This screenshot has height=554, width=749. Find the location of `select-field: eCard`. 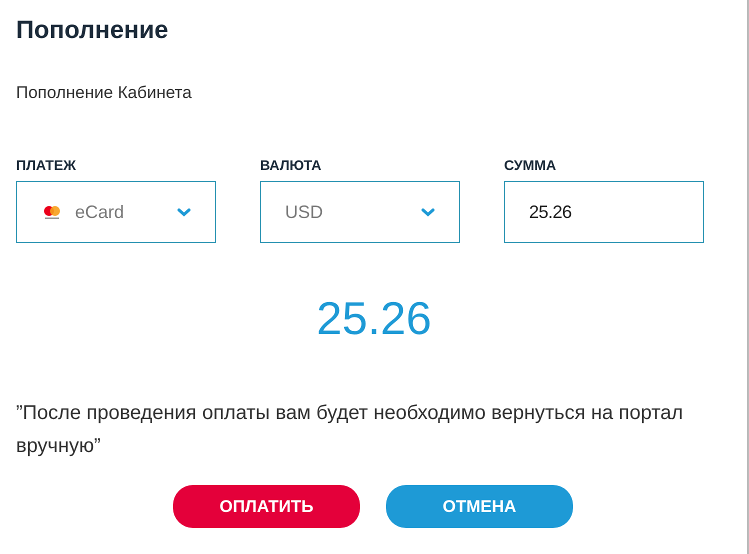

select-field: eCard is located at coordinates (116, 212).